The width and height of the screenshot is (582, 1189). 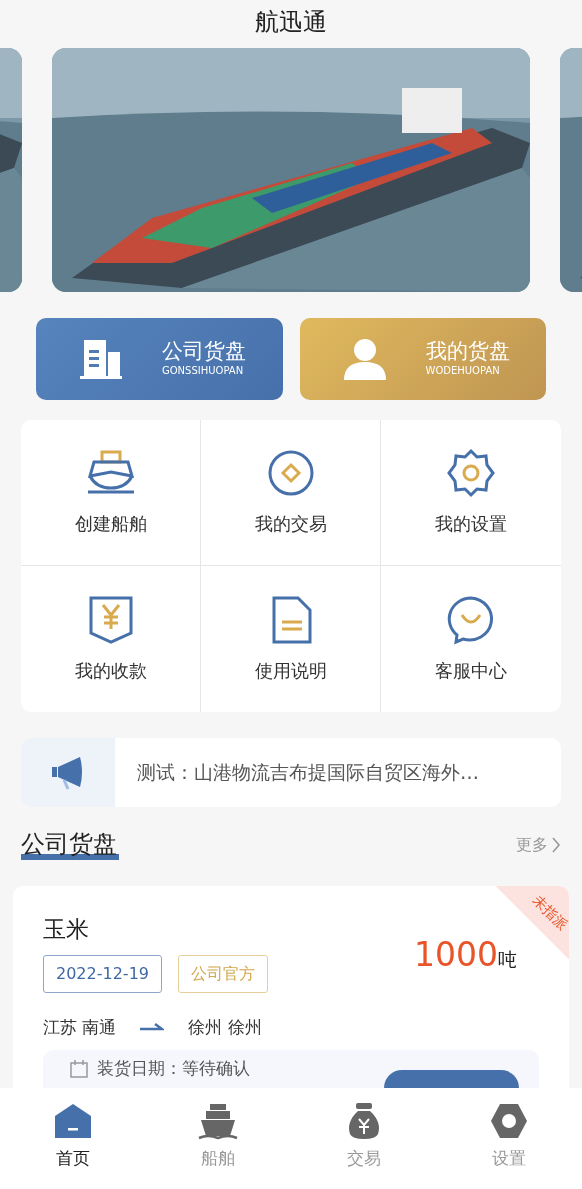 I want to click on tonnage-value: 1000, so click(x=456, y=955).